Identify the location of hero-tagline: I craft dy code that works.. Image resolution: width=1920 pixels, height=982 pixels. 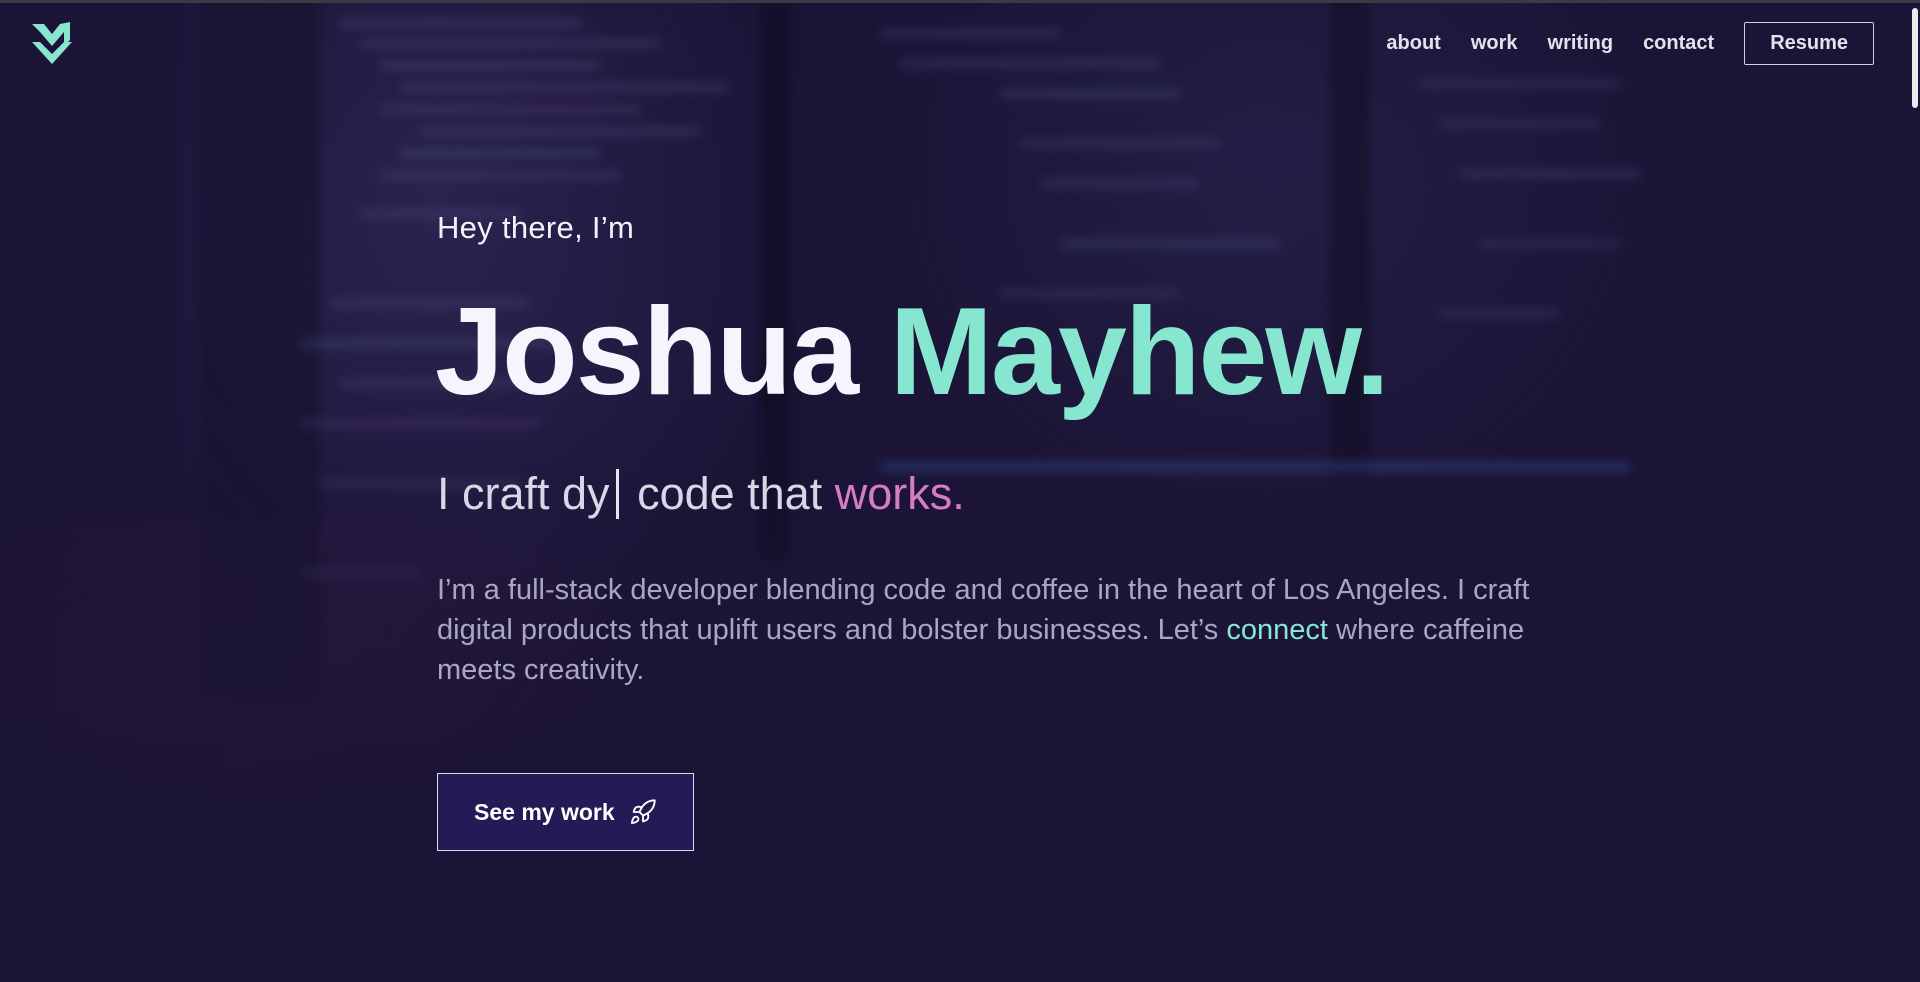
(1037, 494).